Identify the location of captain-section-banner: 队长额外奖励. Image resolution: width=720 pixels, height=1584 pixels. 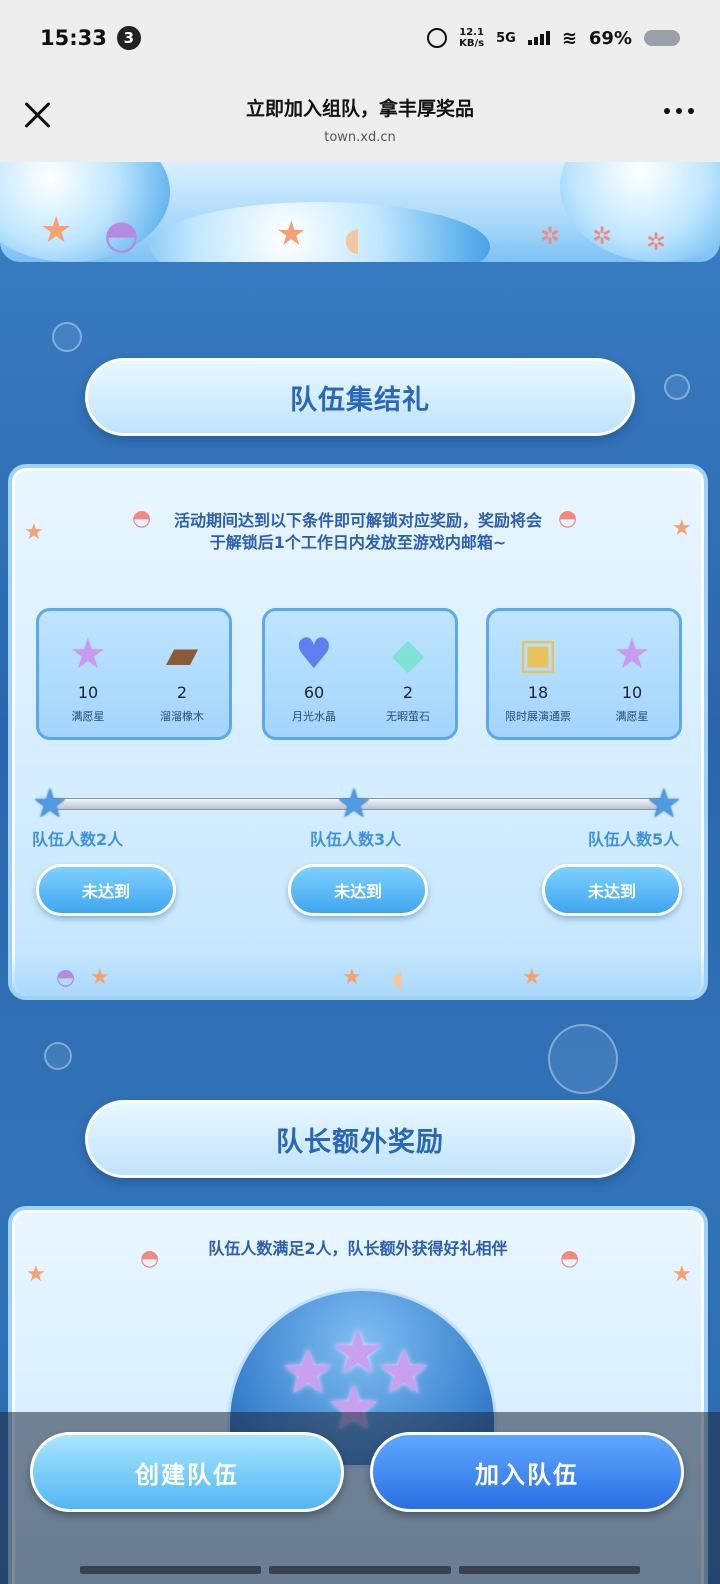
(360, 1139).